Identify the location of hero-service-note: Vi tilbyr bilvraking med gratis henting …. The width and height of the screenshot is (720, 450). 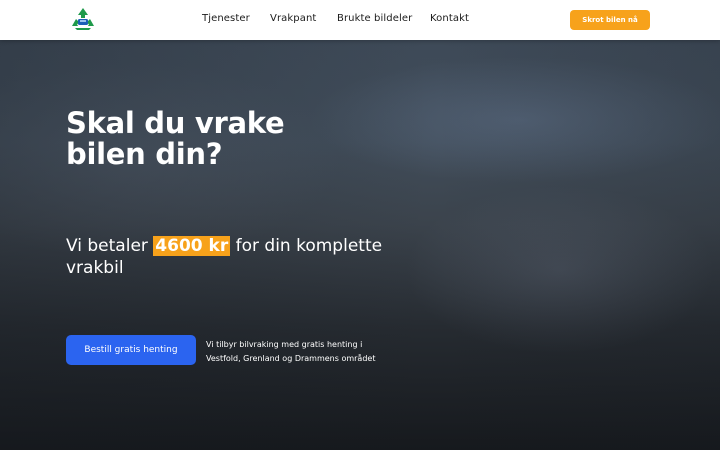
(291, 351).